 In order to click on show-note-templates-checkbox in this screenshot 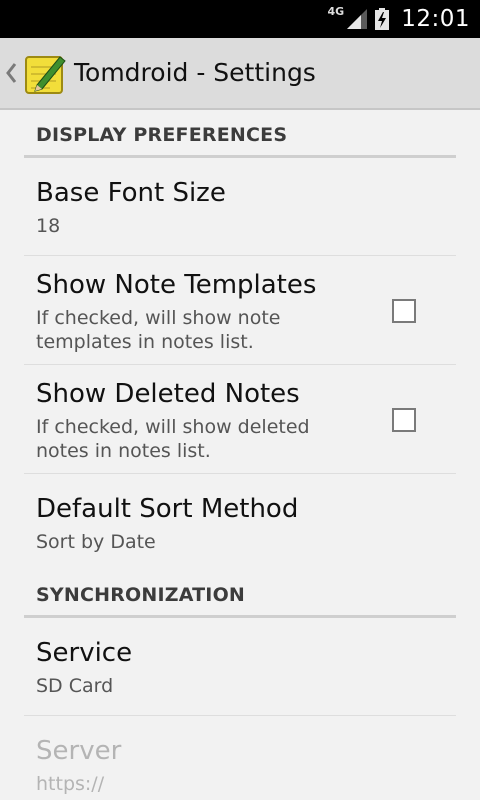, I will do `click(404, 311)`.